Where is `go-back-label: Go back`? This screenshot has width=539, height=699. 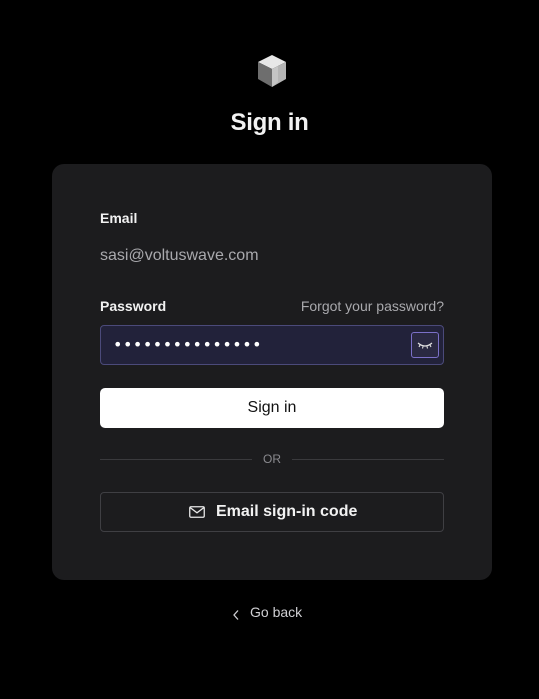 go-back-label: Go back is located at coordinates (276, 612).